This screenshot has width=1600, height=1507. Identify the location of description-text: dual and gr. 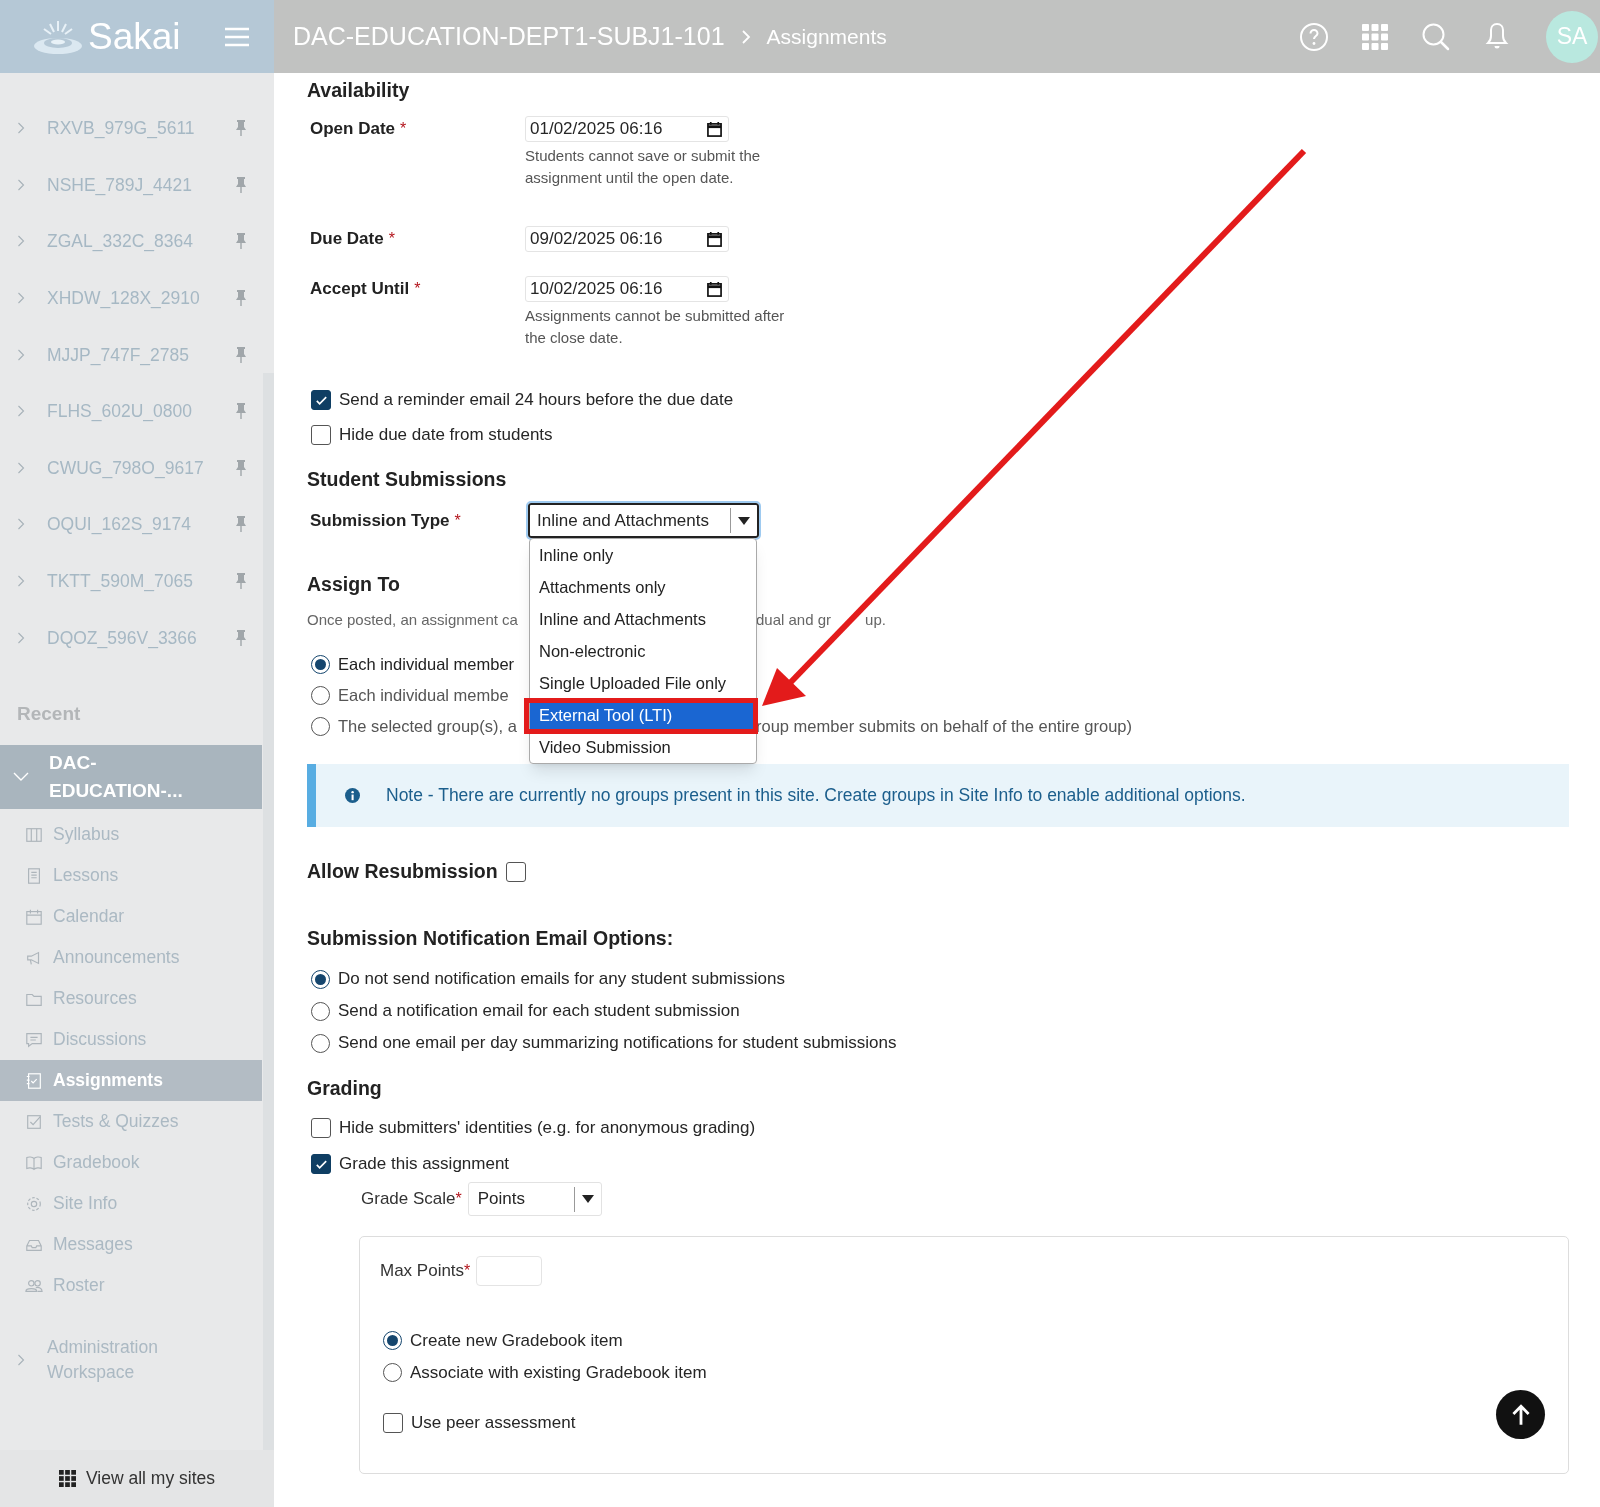
(794, 619).